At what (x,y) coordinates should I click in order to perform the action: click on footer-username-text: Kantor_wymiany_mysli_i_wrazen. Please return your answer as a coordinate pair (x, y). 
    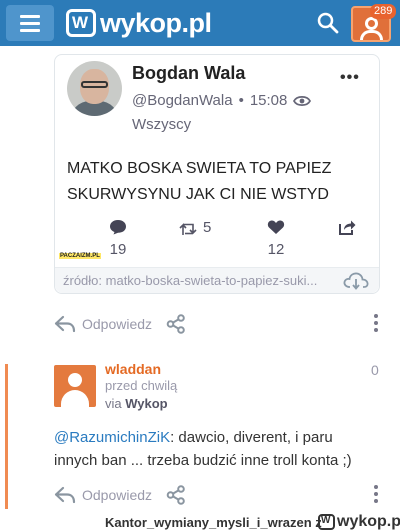
    Looking at the image, I should click on (208, 522).